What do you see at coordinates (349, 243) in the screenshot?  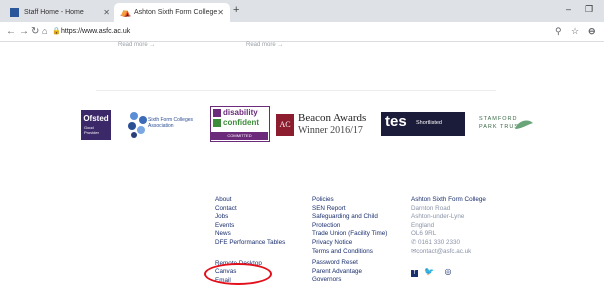 I see `footer-link-privacy-notice: Privacy Notice` at bounding box center [349, 243].